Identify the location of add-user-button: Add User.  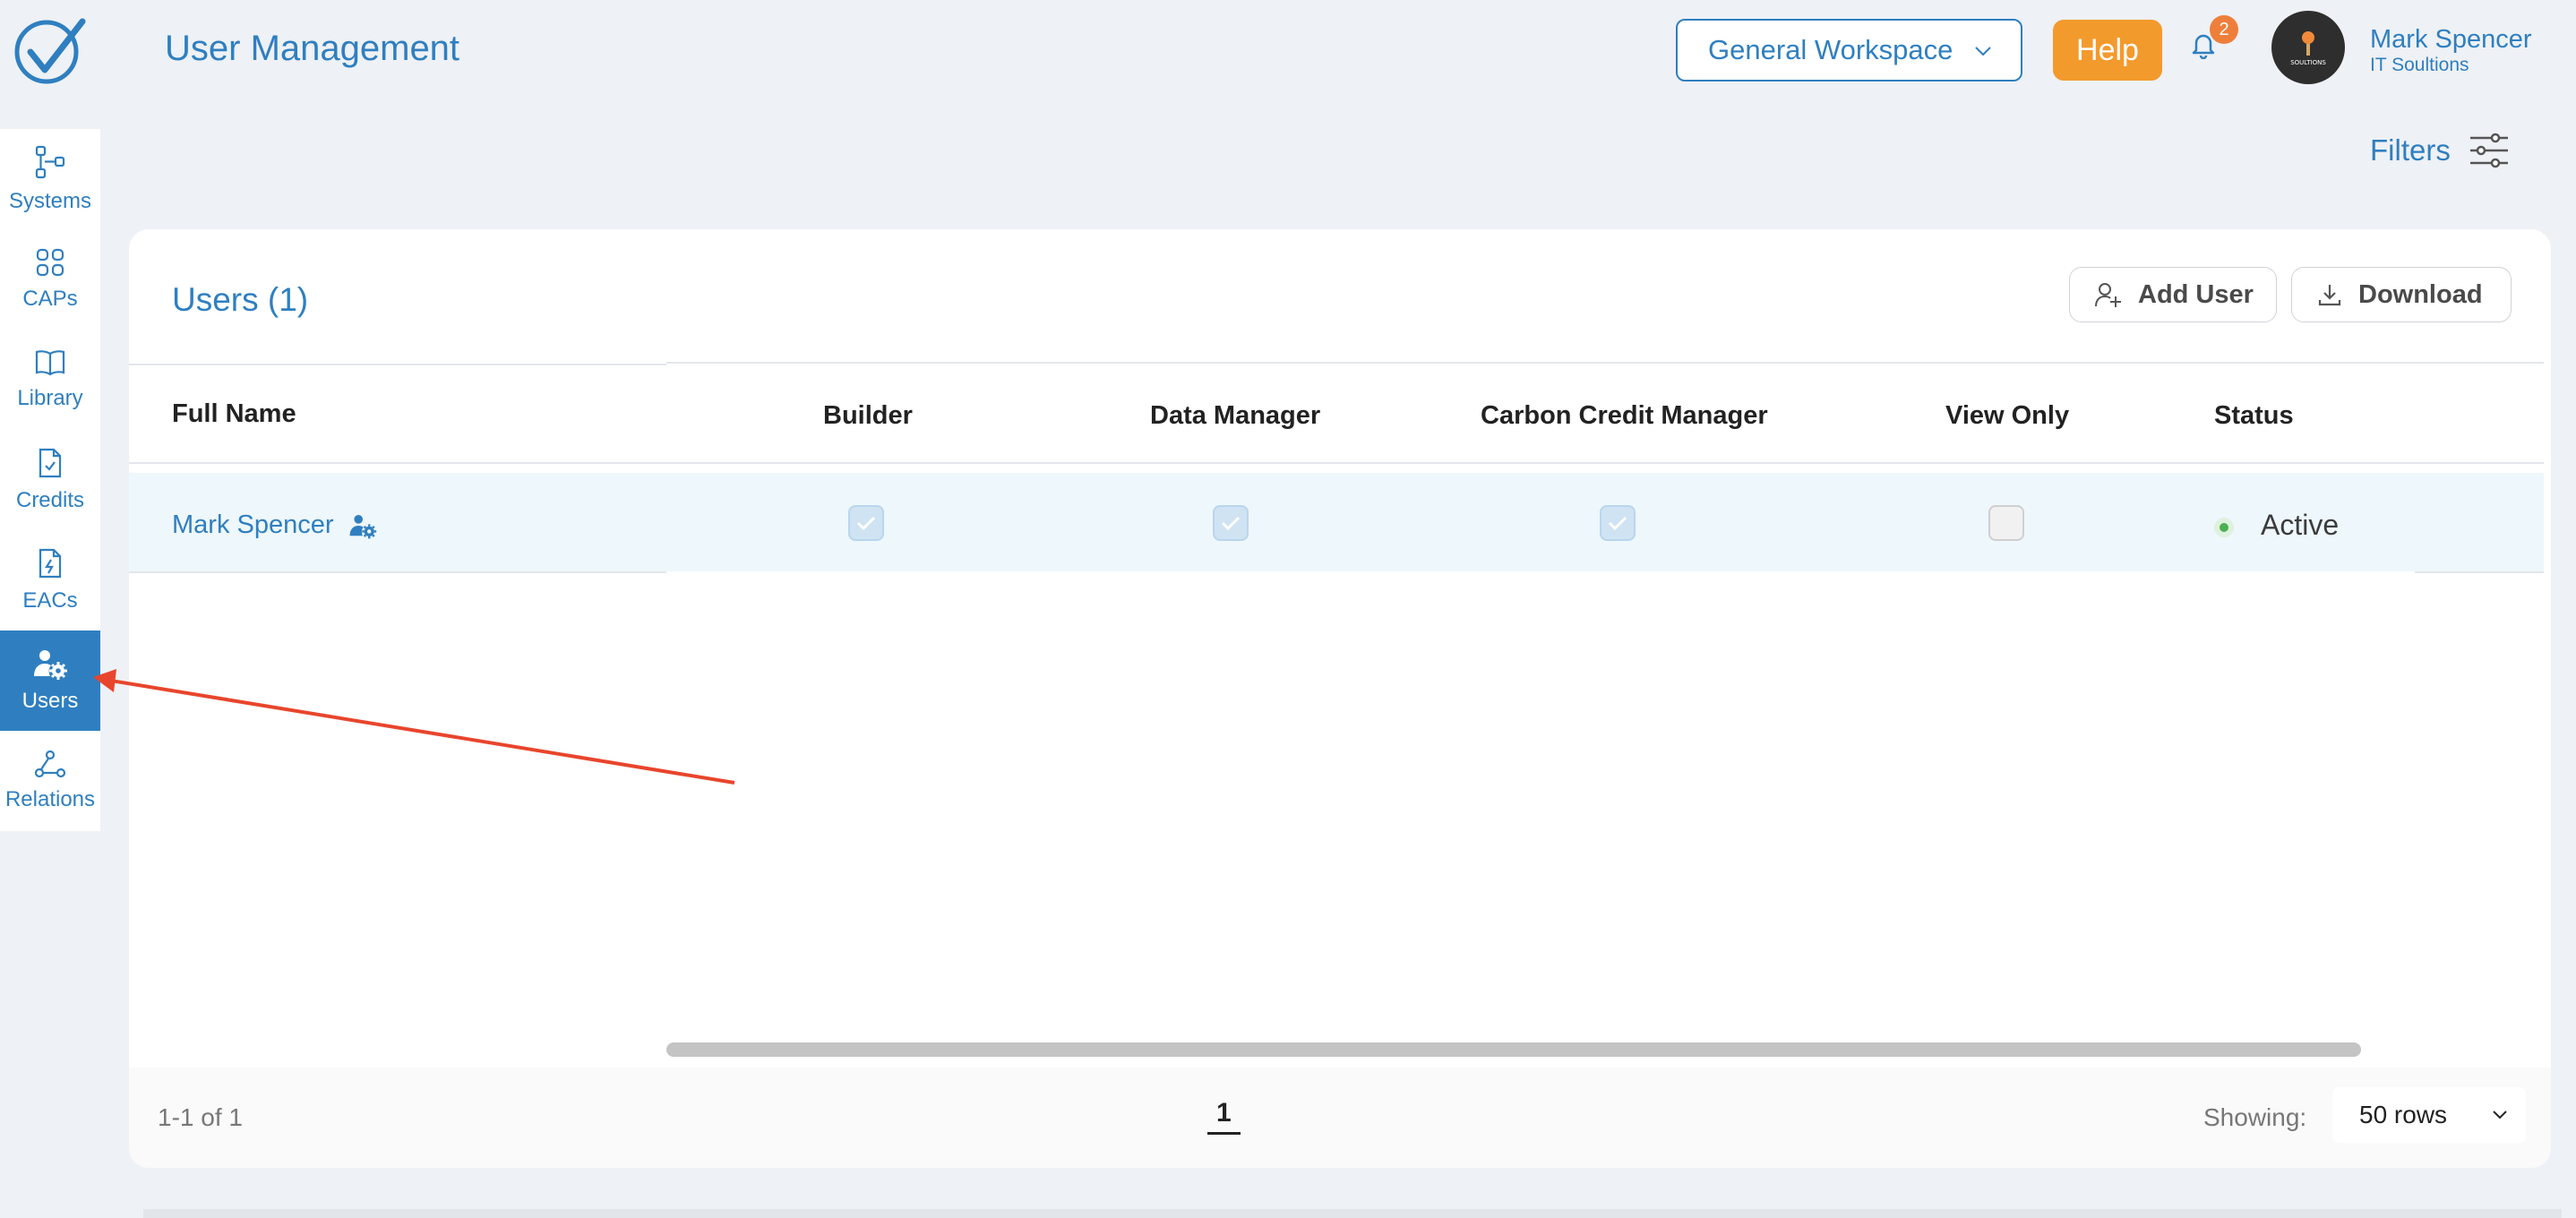
(2173, 294).